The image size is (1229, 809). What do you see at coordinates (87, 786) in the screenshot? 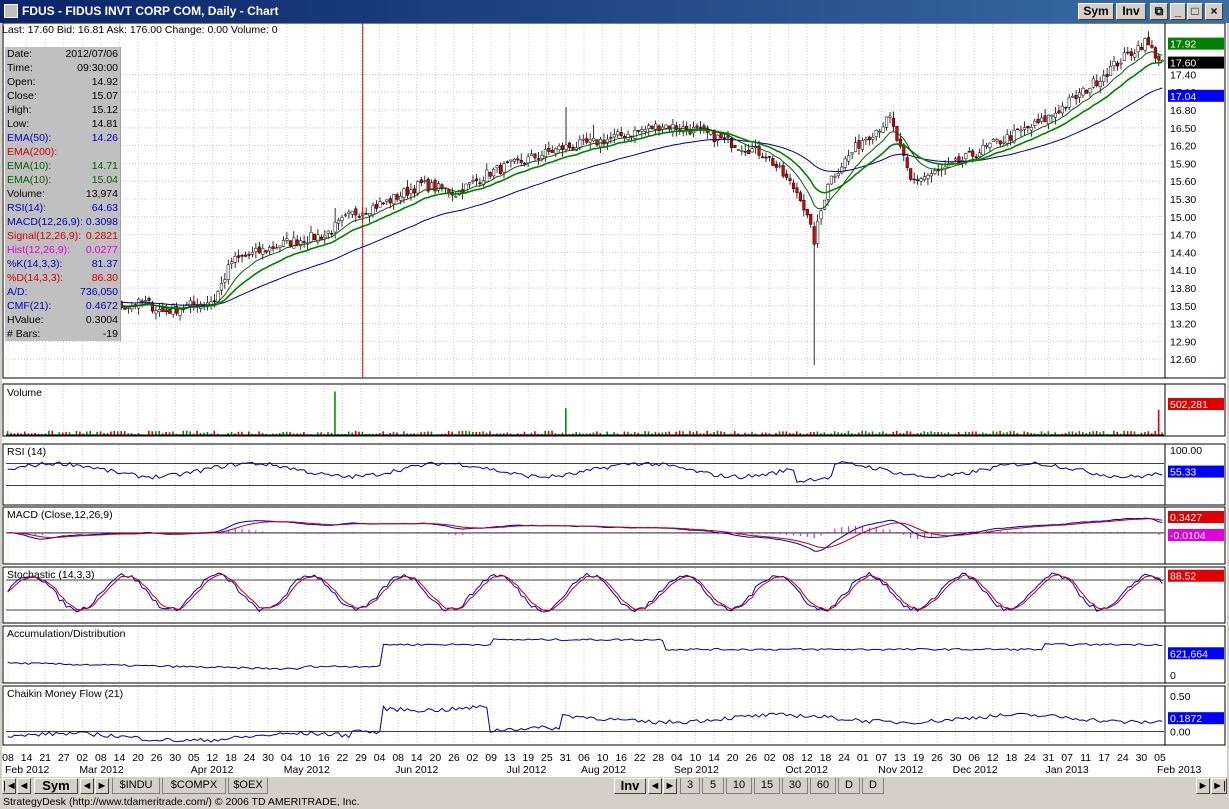
I see `tab-scroll-left-icon: ◄` at bounding box center [87, 786].